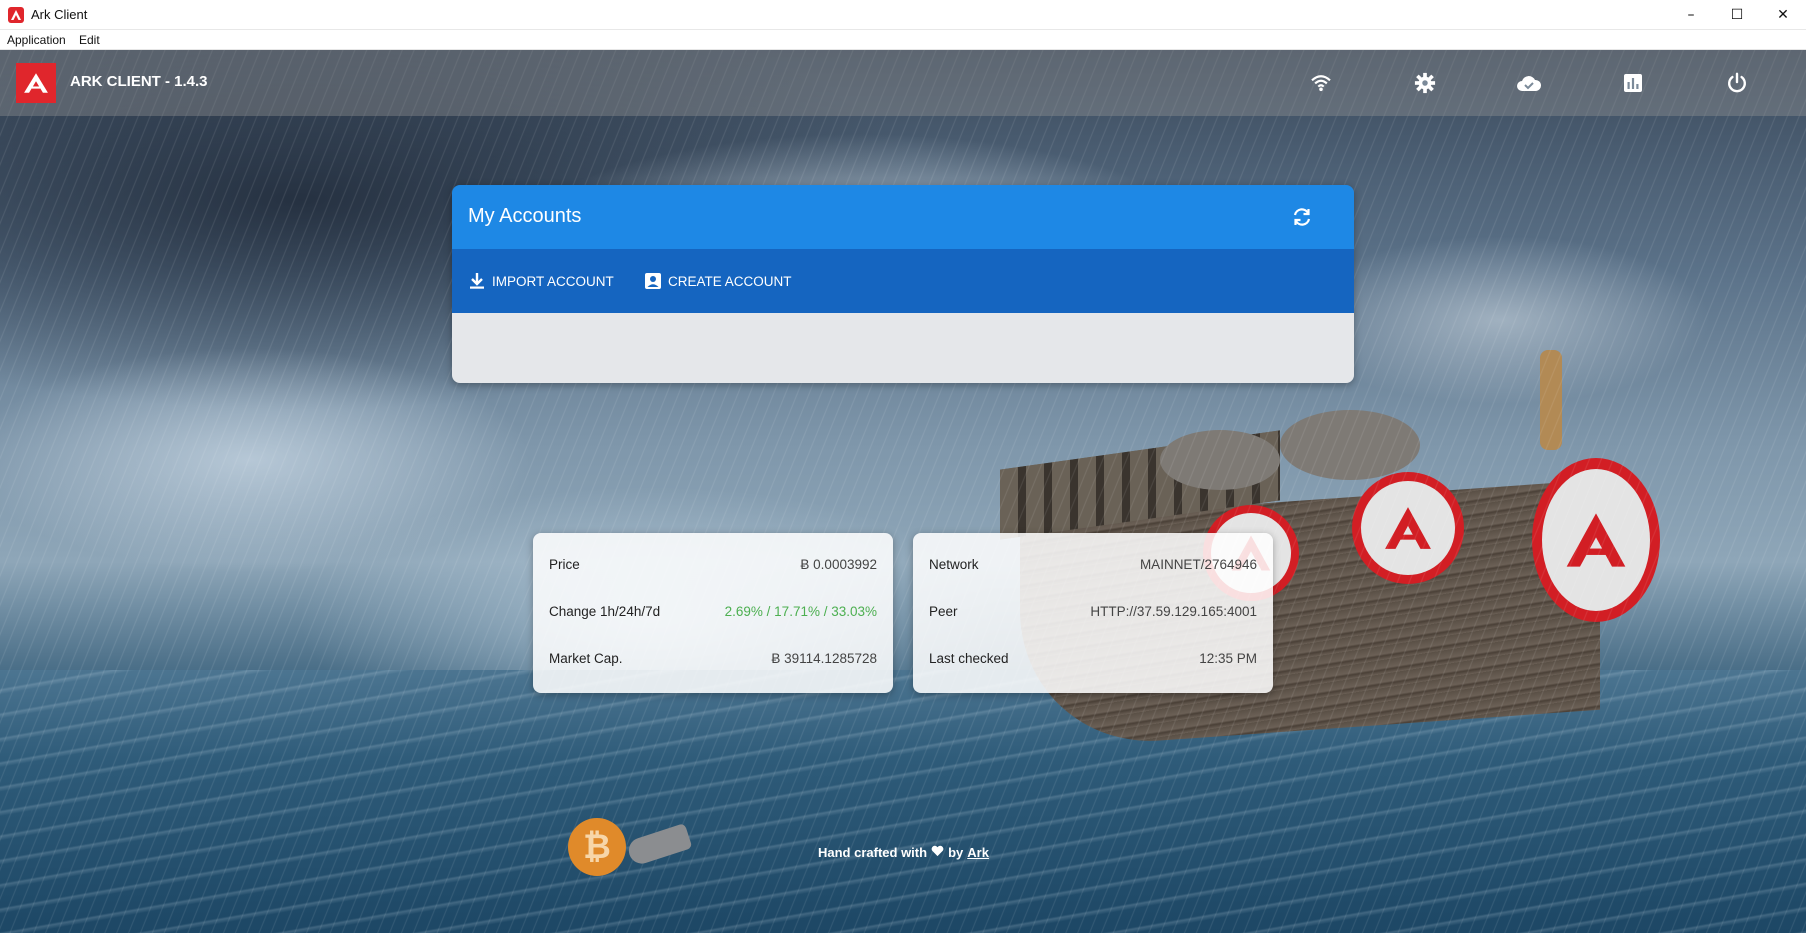  I want to click on import-account-button: IMPORT ACCOUNT, so click(541, 281).